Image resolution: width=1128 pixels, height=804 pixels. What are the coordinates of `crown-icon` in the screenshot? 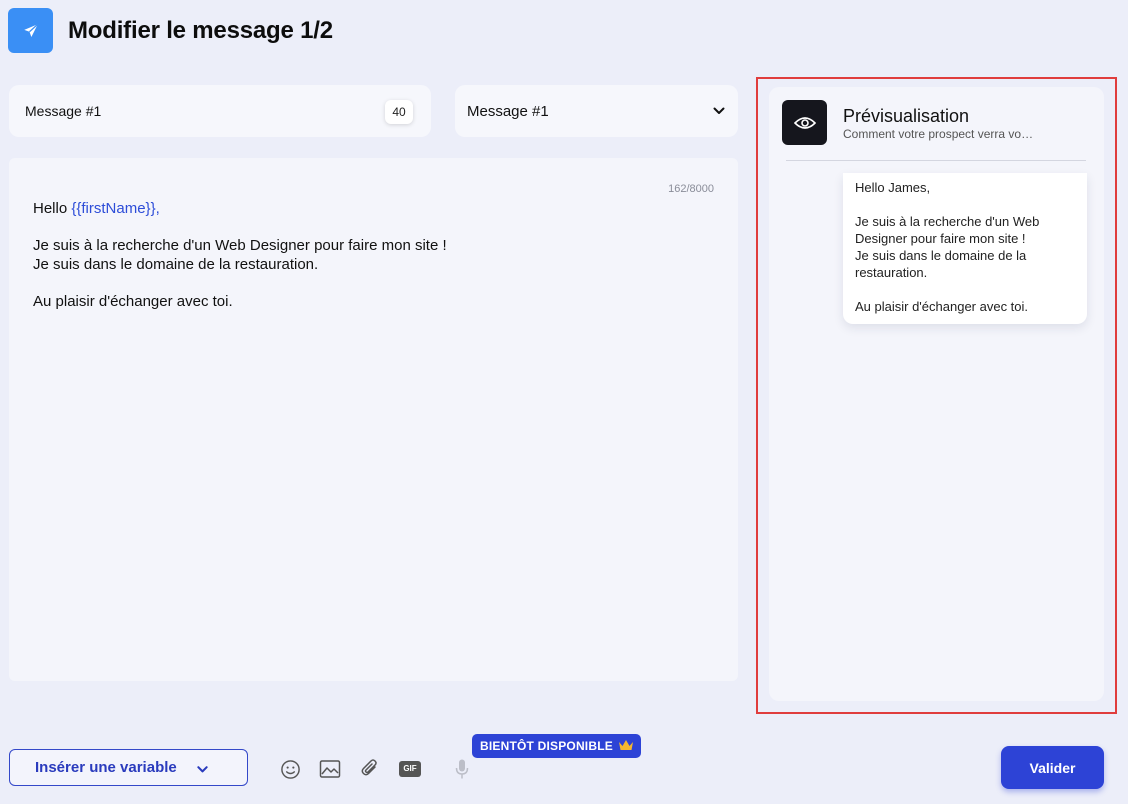 It's located at (626, 747).